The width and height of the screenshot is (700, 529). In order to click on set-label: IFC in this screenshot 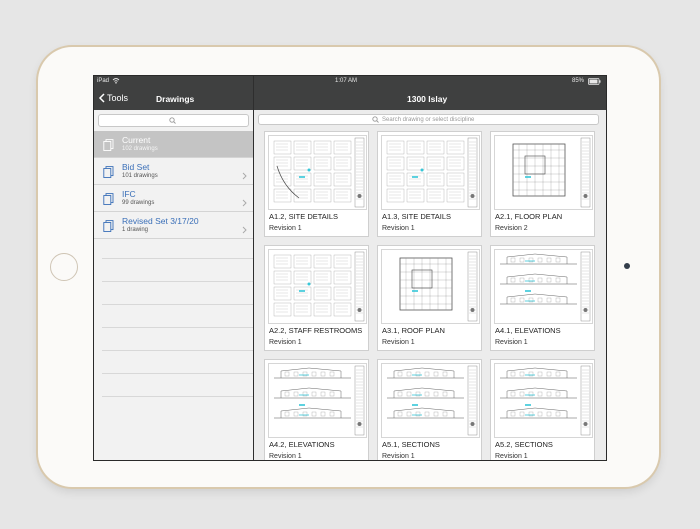, I will do `click(129, 194)`.